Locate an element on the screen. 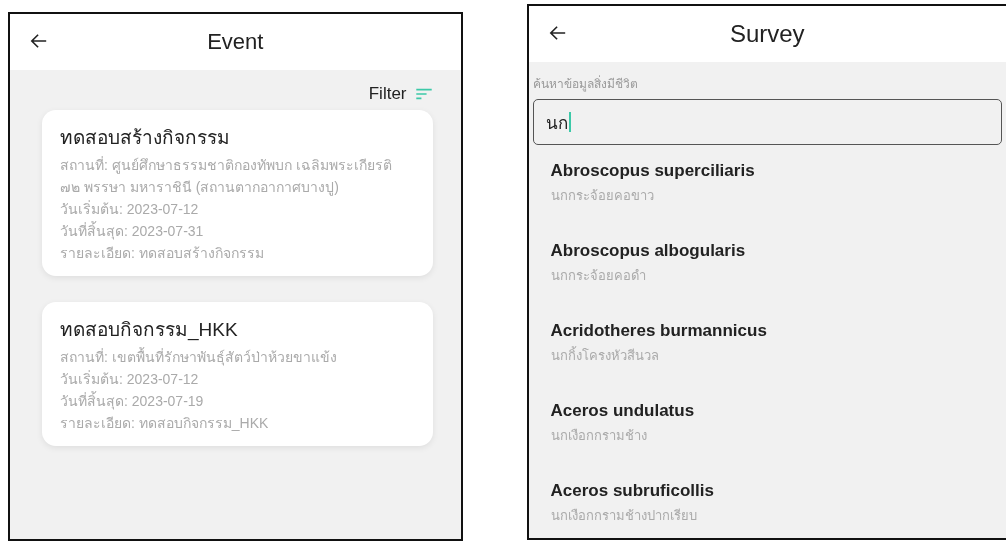 The height and width of the screenshot is (552, 1006). species-name: Abroscopus superciliaris is located at coordinates (653, 171).